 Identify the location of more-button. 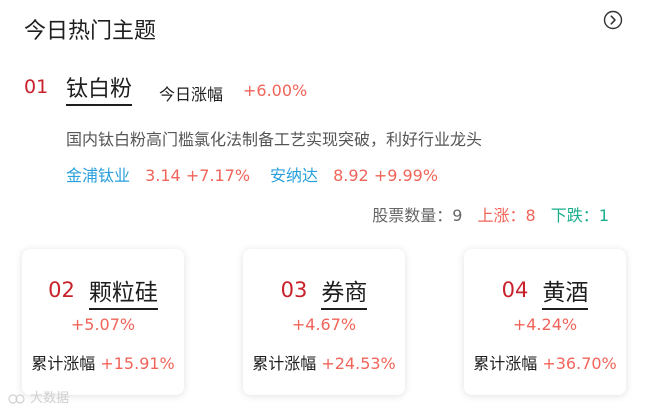
(613, 20).